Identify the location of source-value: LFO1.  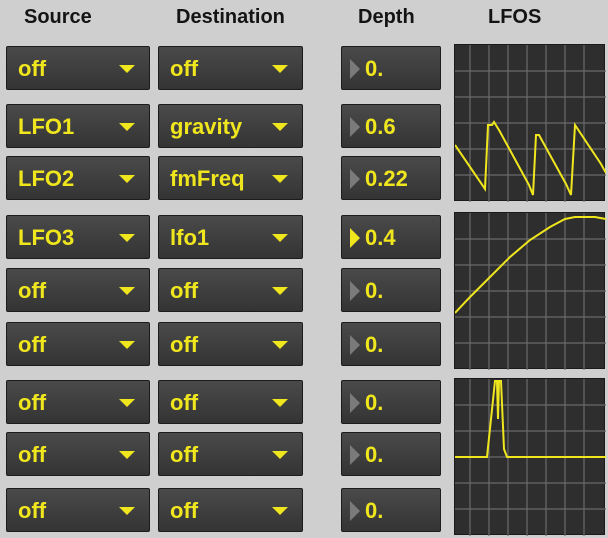
(46, 126).